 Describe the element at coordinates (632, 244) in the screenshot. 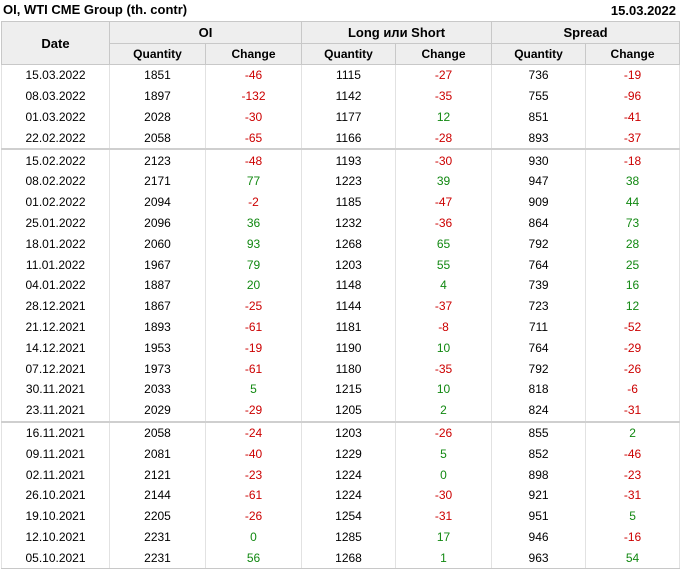

I see `spread-change-cell: 28` at that location.